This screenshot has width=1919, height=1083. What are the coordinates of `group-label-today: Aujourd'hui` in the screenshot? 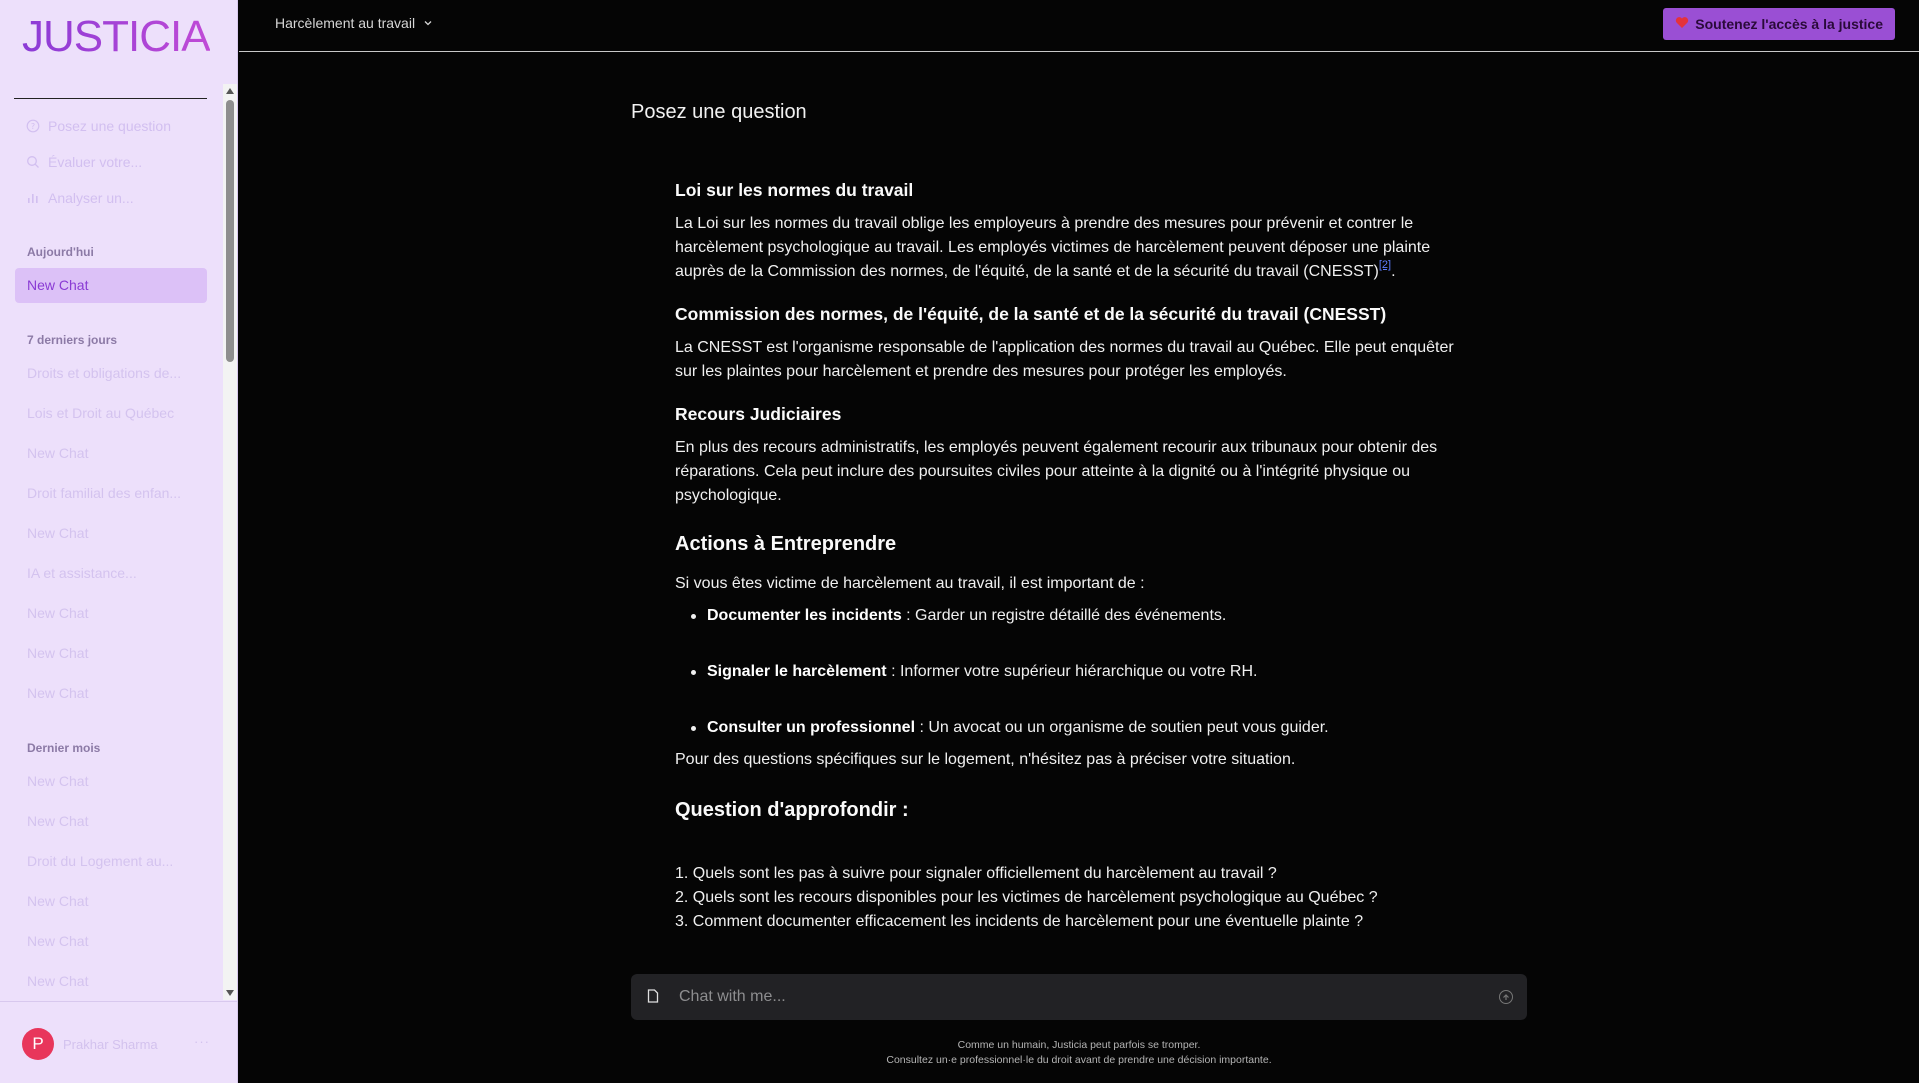 It's located at (60, 252).